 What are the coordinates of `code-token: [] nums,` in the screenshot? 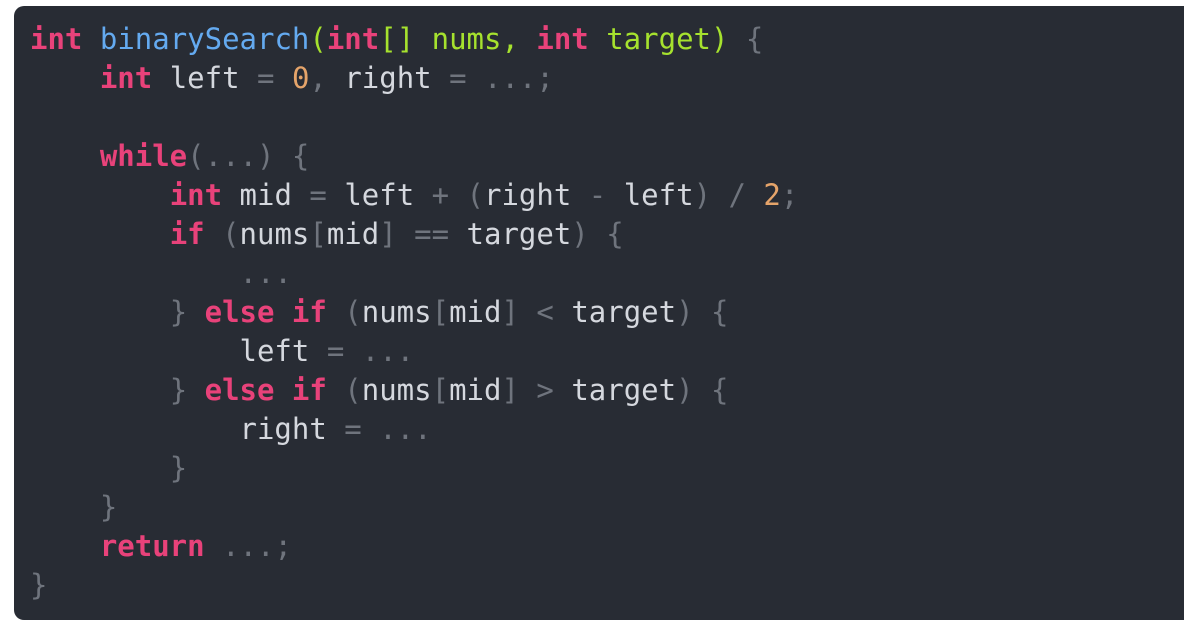 It's located at (458, 39).